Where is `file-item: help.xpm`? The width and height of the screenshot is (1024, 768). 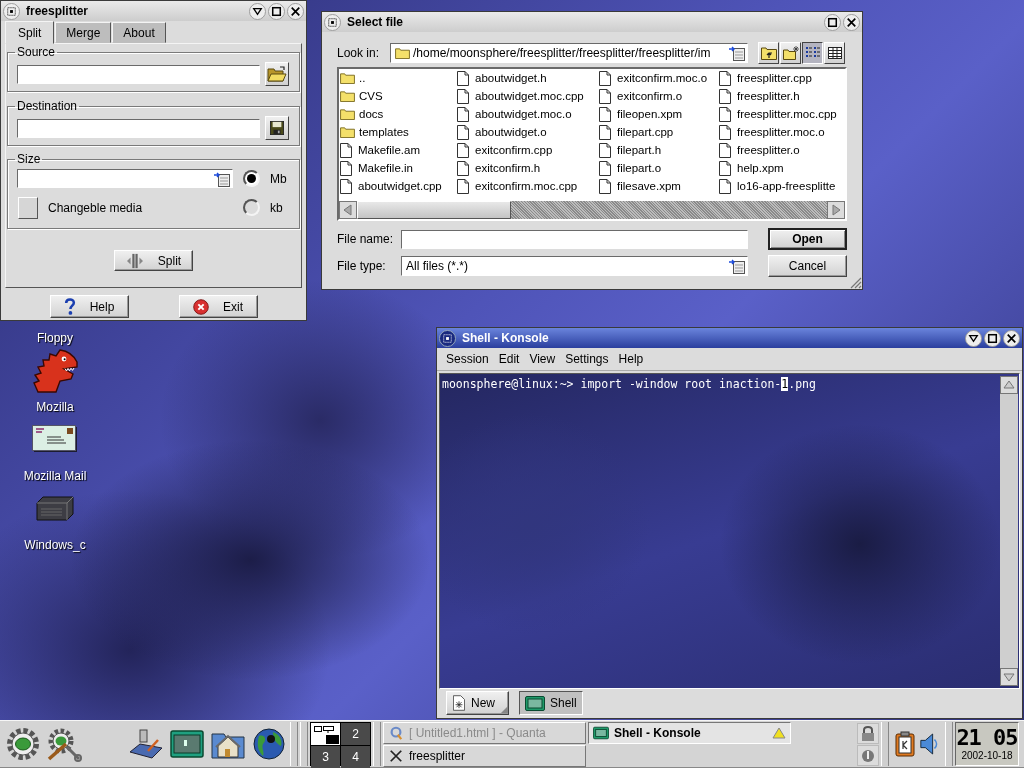
file-item: help.xpm is located at coordinates (781, 168).